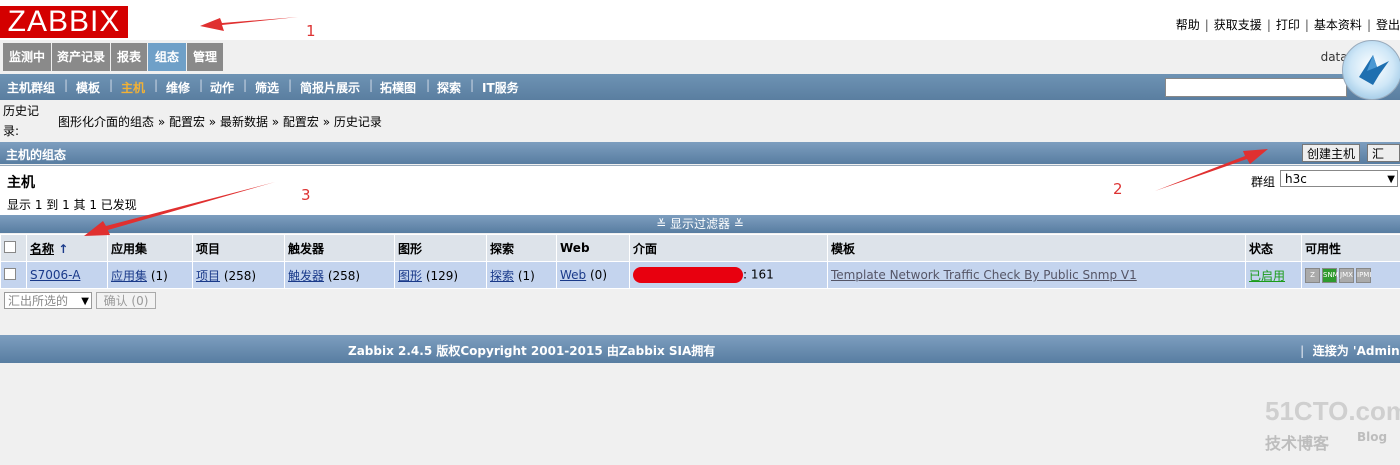  What do you see at coordinates (1118, 189) in the screenshot?
I see `annotation-2: 2` at bounding box center [1118, 189].